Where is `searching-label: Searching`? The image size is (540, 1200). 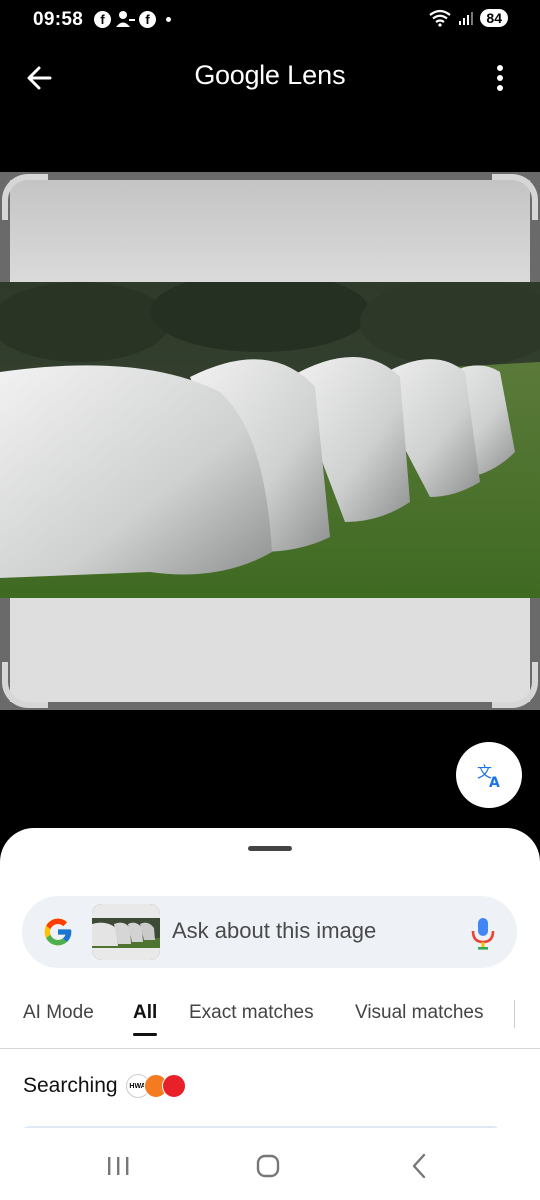
searching-label: Searching is located at coordinates (70, 1085).